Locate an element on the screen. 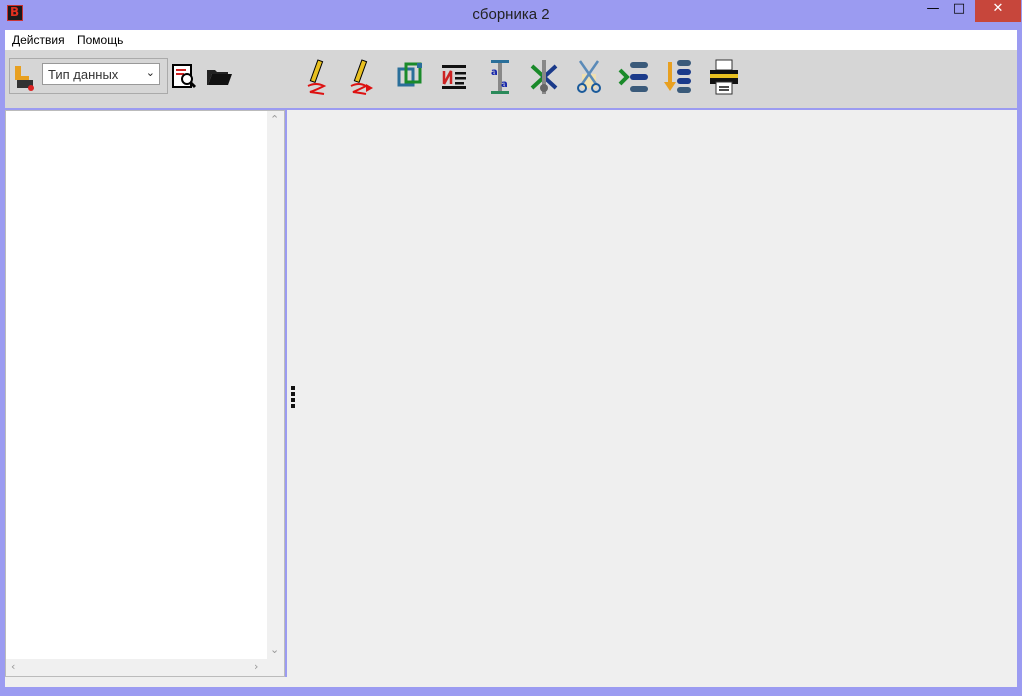 Image resolution: width=1022 pixels, height=696 pixels. copy-frames-icon is located at coordinates (409, 74).